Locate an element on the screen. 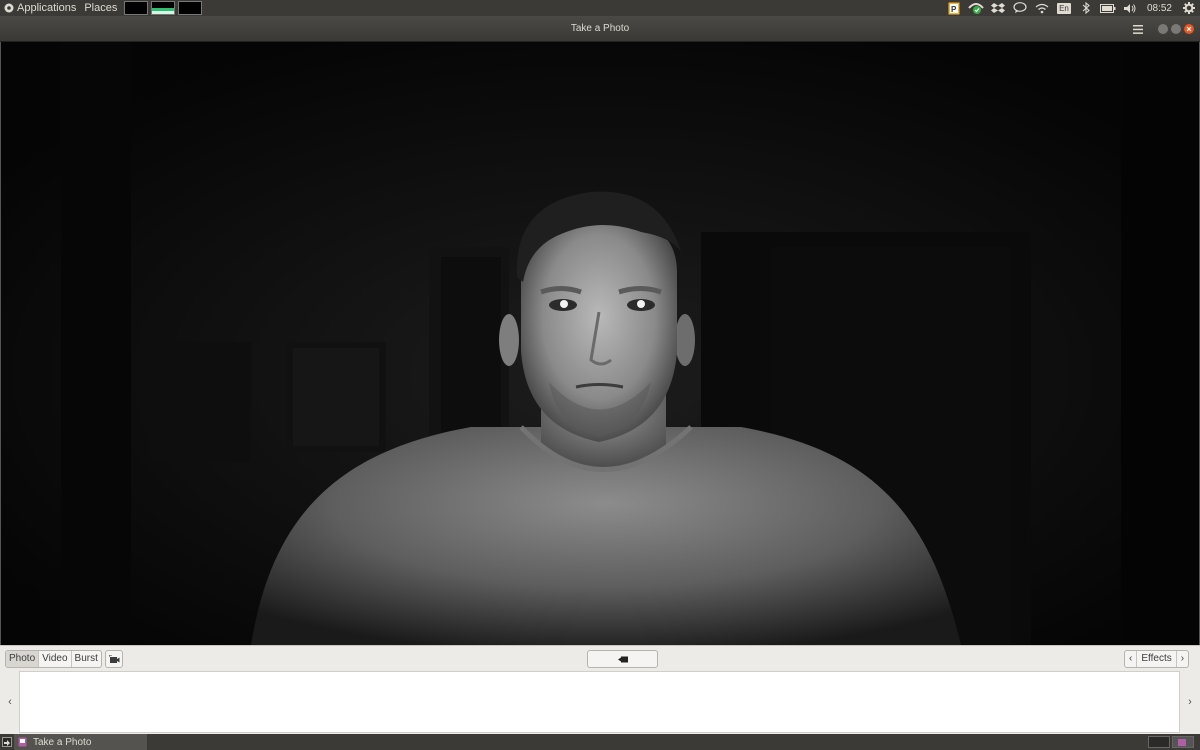  maximize-button is located at coordinates (1176, 29).